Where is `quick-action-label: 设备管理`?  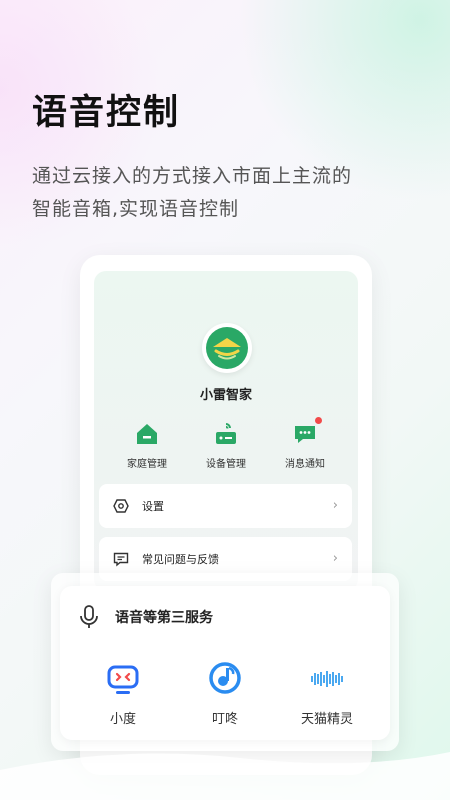
quick-action-label: 设备管理 is located at coordinates (226, 464).